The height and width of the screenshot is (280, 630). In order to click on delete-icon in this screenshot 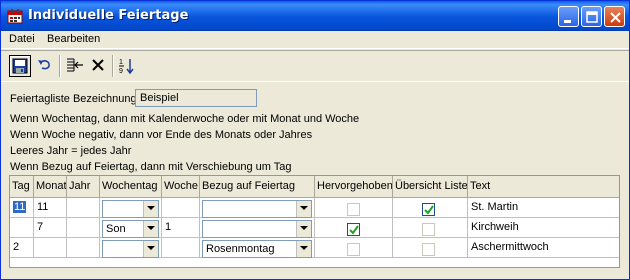, I will do `click(98, 65)`.